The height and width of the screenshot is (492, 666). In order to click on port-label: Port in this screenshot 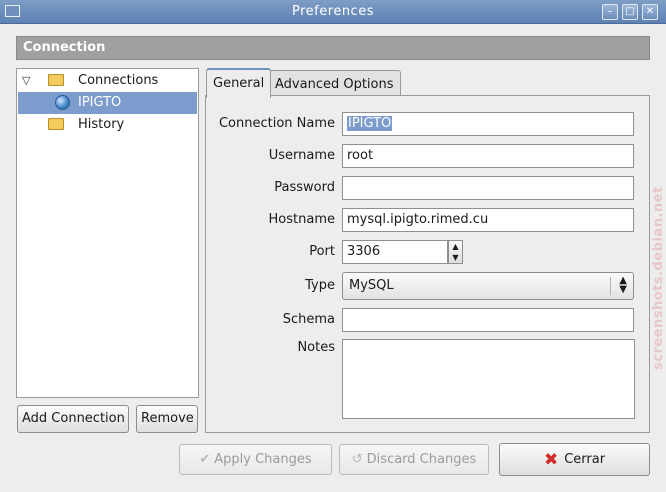, I will do `click(322, 251)`.